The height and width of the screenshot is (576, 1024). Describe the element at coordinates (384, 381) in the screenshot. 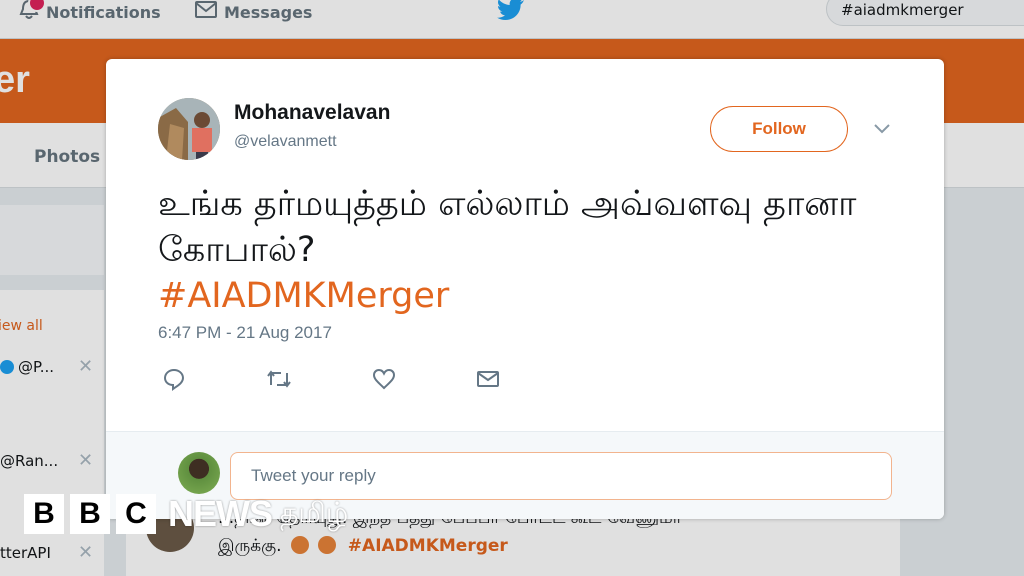

I see `heart-icon` at that location.